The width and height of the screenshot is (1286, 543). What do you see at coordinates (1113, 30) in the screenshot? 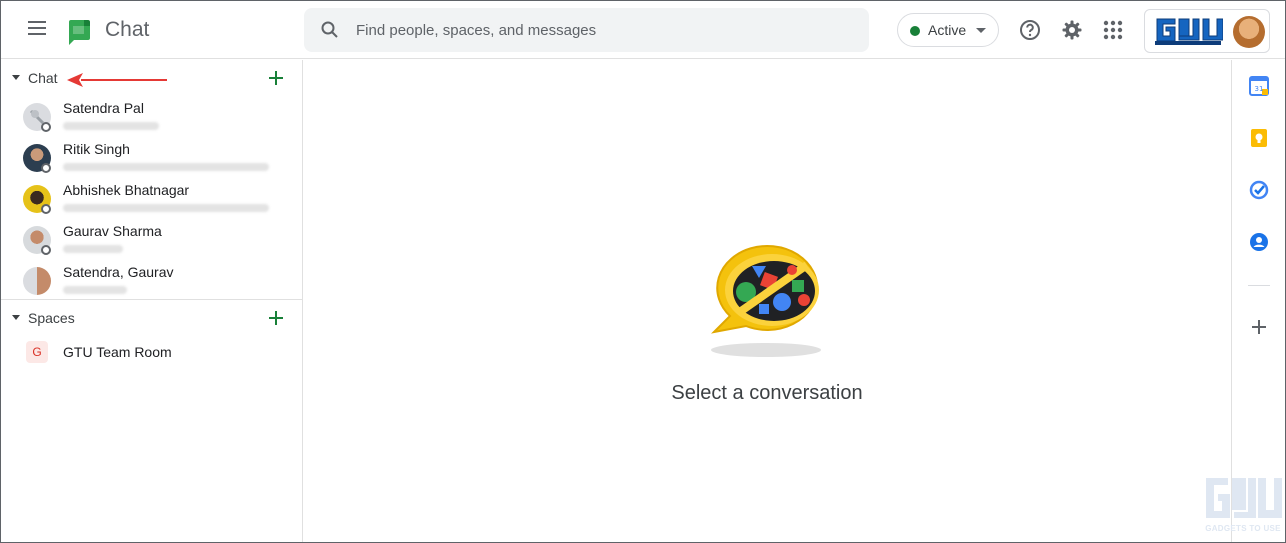
I see `apps-grid-icon` at bounding box center [1113, 30].